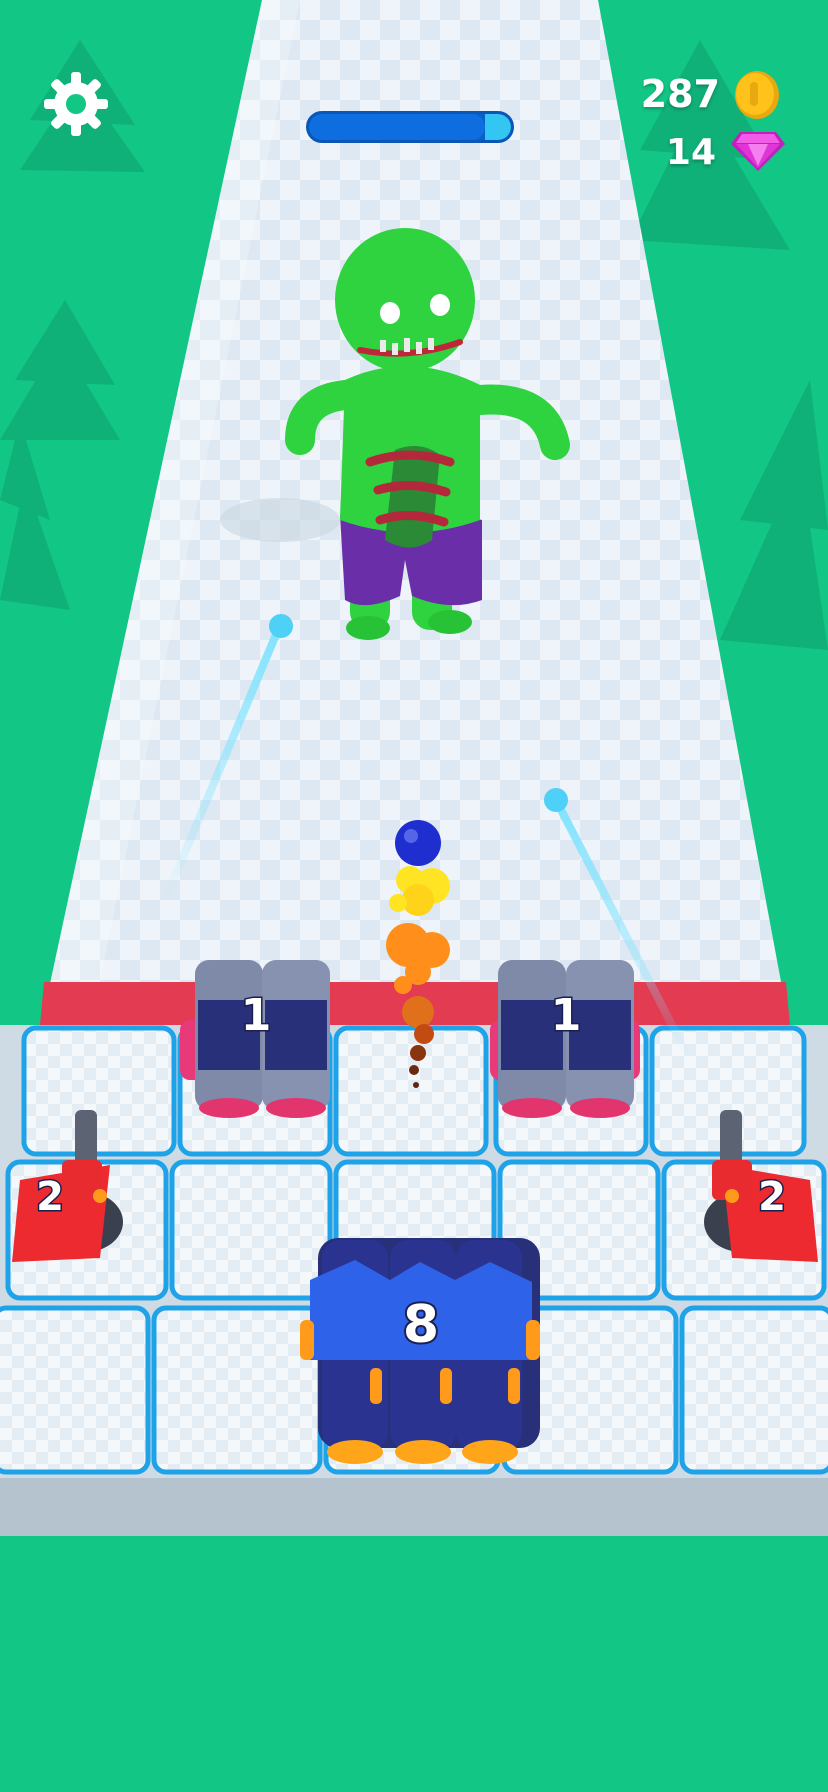 The width and height of the screenshot is (828, 1792). I want to click on coin-icon, so click(757, 95).